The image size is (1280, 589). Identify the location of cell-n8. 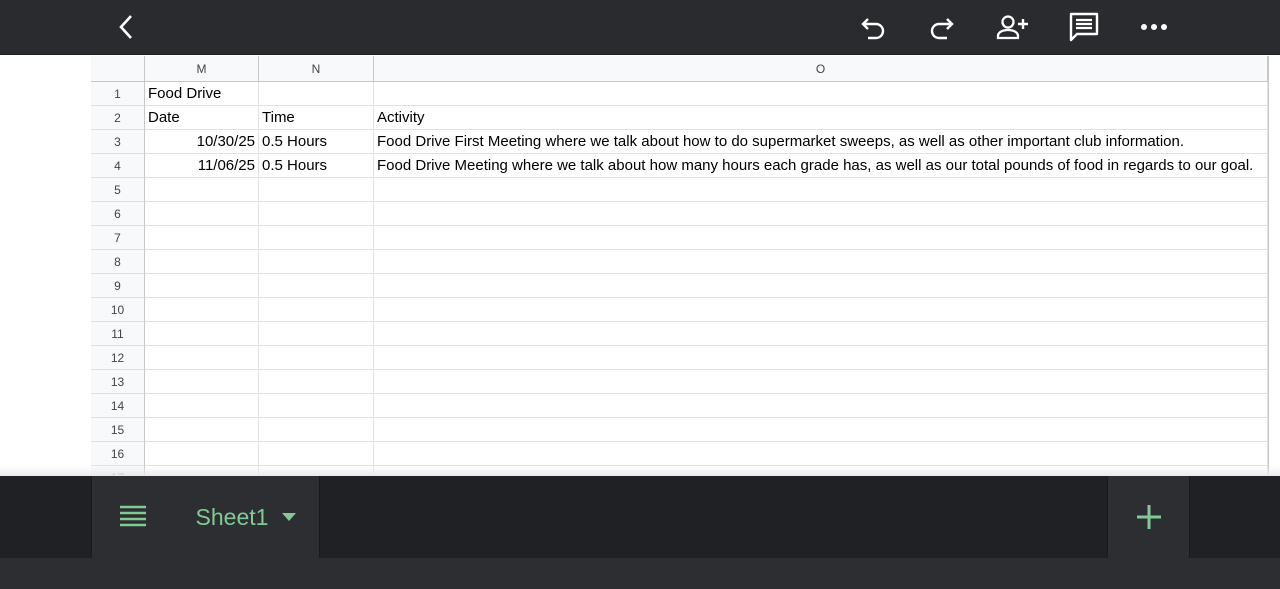
(316, 262).